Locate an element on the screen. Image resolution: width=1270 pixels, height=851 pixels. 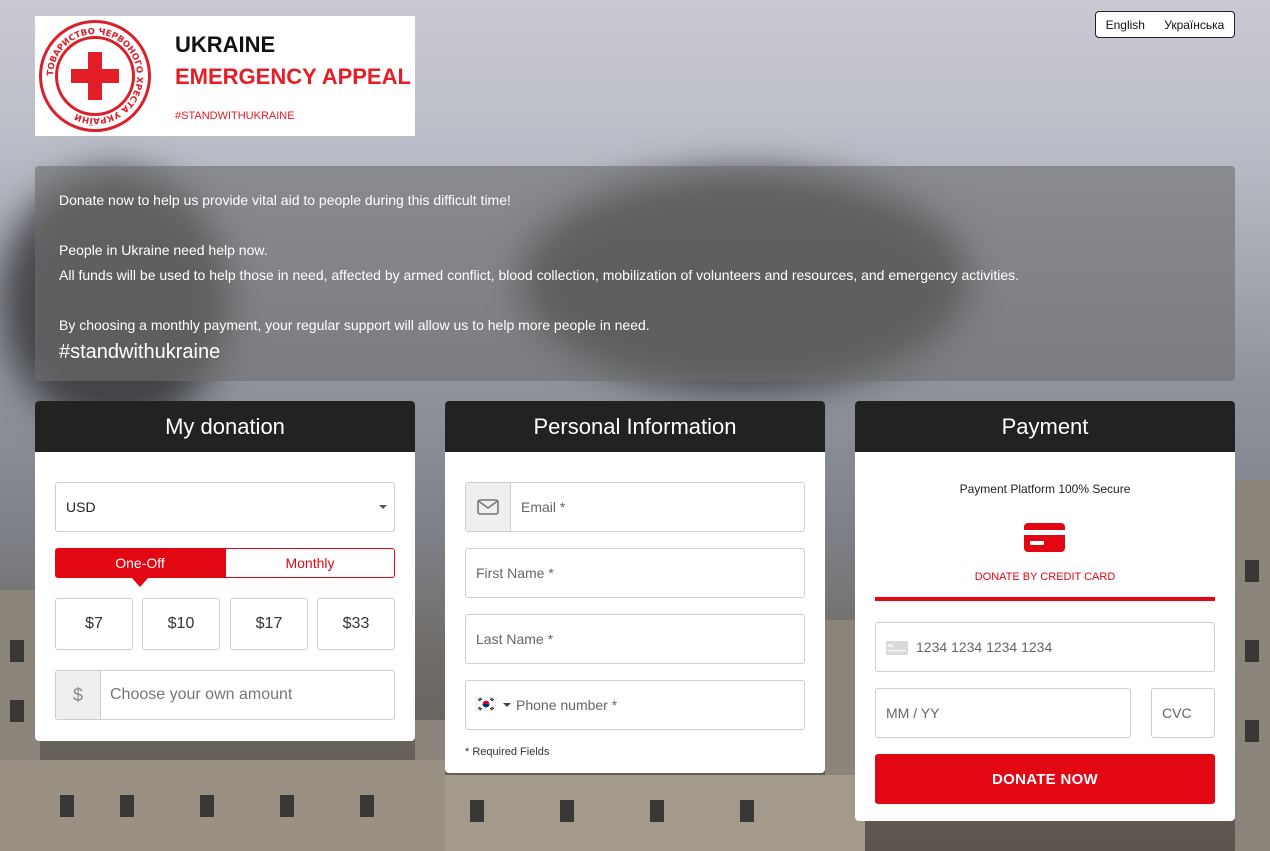
expiry-field: MM / YY is located at coordinates (1003, 713).